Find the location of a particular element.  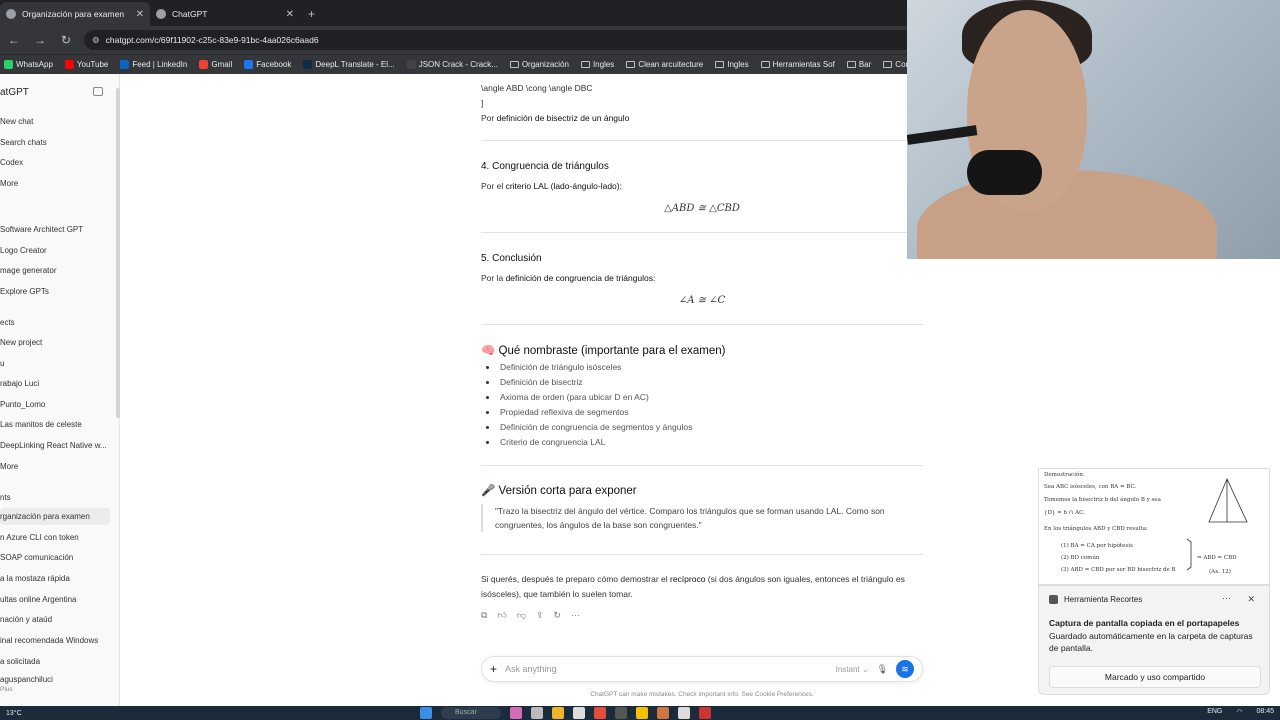

widgets-icon is located at coordinates (516, 713).